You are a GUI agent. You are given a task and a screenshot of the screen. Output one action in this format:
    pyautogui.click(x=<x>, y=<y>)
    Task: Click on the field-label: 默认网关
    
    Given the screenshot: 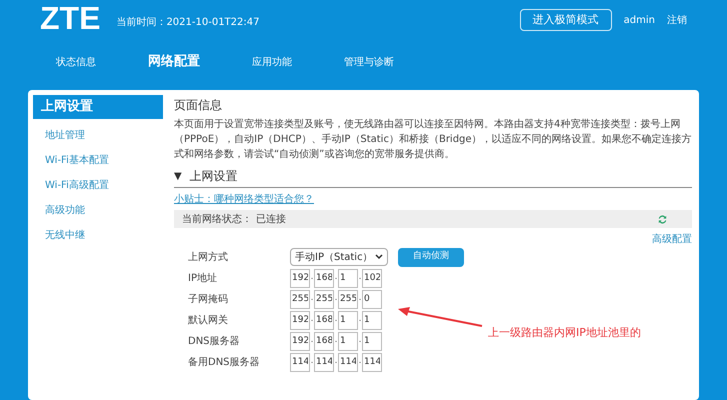 What is the action you would take?
    pyautogui.click(x=208, y=321)
    